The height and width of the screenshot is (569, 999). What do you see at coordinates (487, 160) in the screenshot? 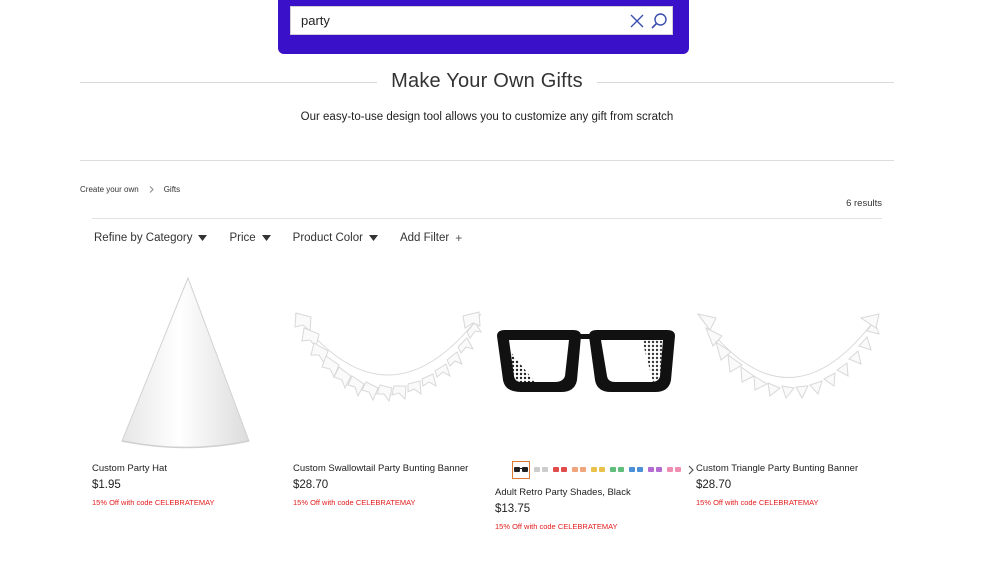
I see `section-divider` at bounding box center [487, 160].